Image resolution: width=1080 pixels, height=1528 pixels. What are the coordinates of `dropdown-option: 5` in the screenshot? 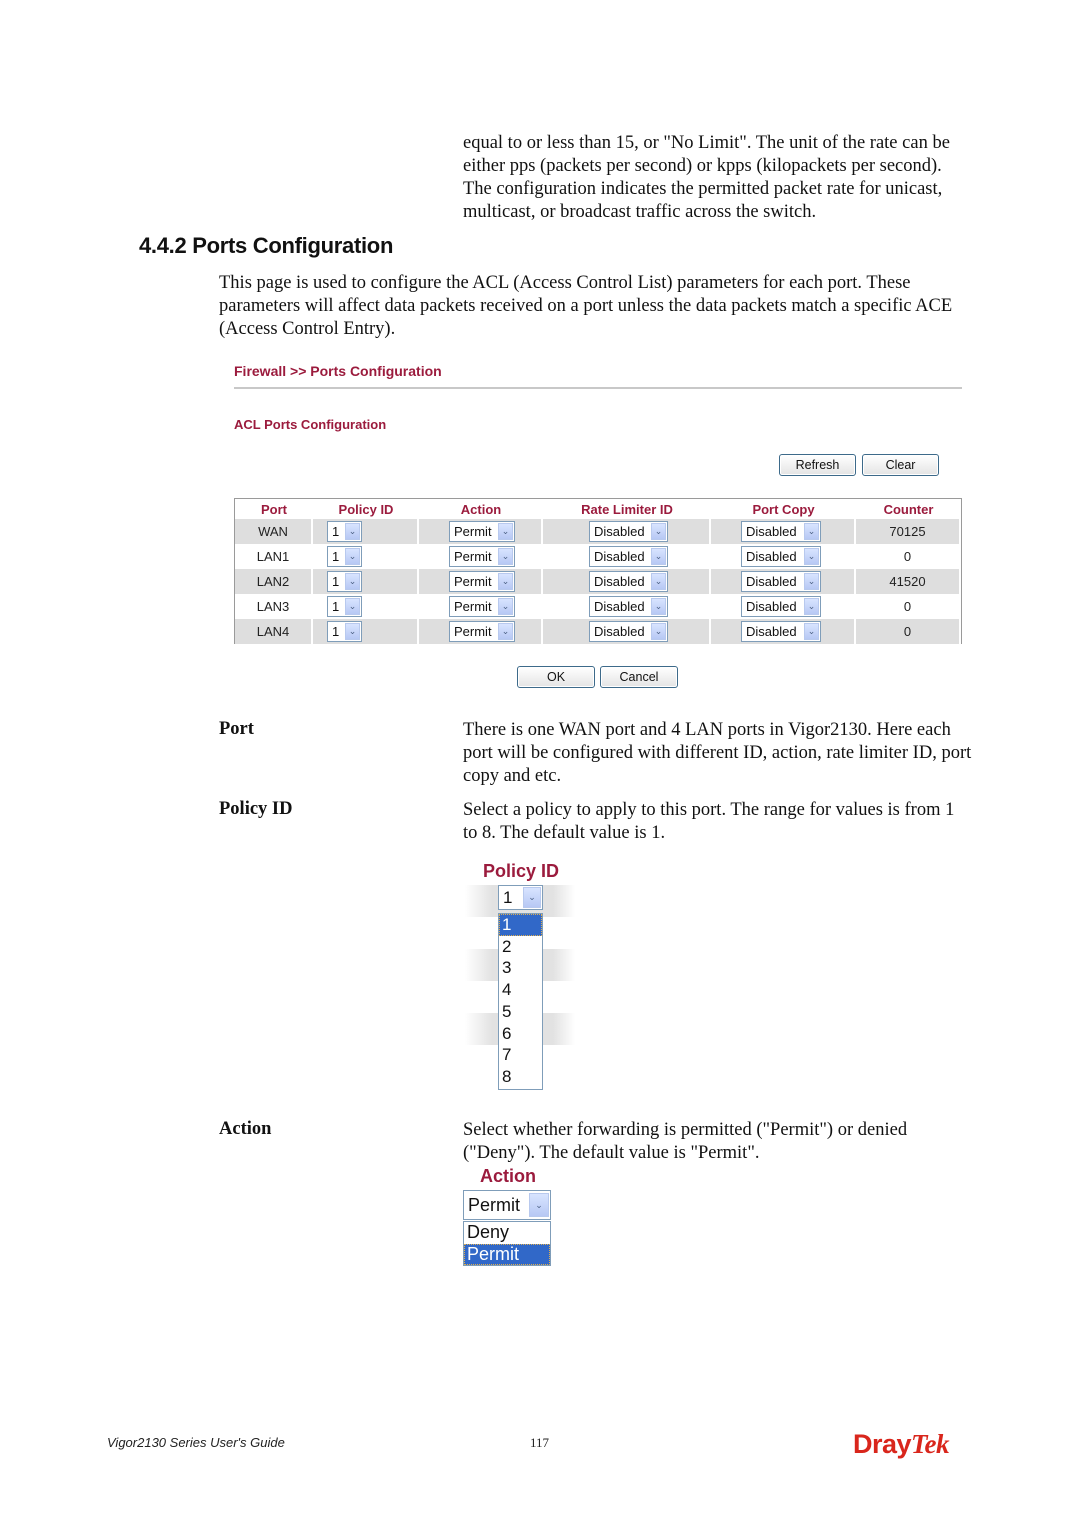 It's located at (520, 1012).